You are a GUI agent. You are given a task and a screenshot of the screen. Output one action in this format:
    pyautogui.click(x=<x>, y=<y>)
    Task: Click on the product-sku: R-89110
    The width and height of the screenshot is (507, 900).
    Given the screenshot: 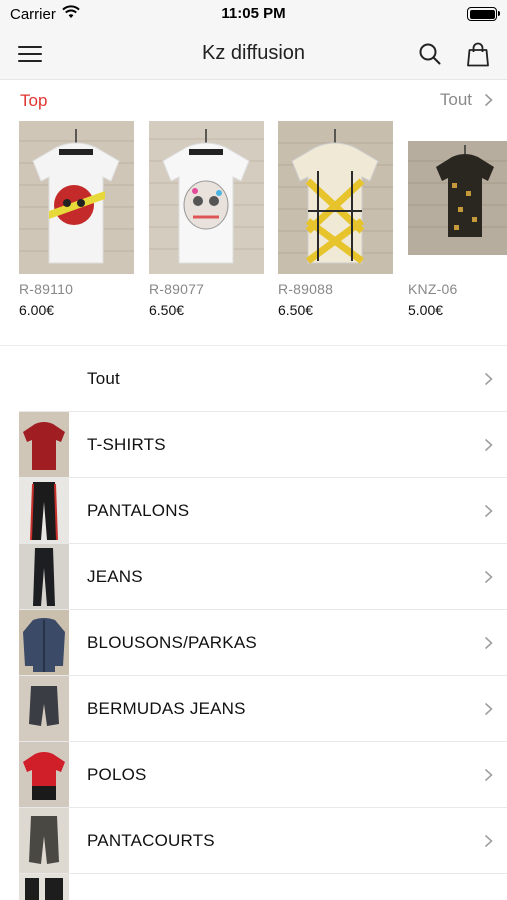 What is the action you would take?
    pyautogui.click(x=46, y=289)
    